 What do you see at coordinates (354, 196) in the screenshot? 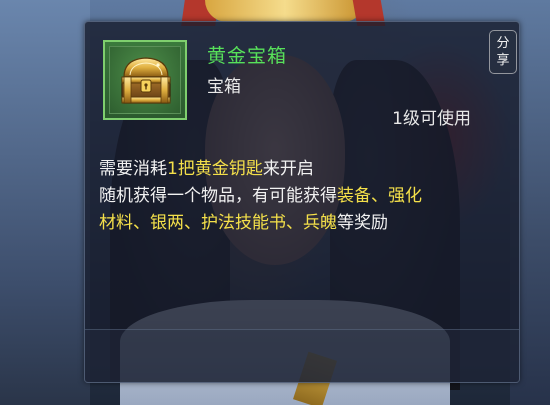
I see `reward-equipment: 装备` at bounding box center [354, 196].